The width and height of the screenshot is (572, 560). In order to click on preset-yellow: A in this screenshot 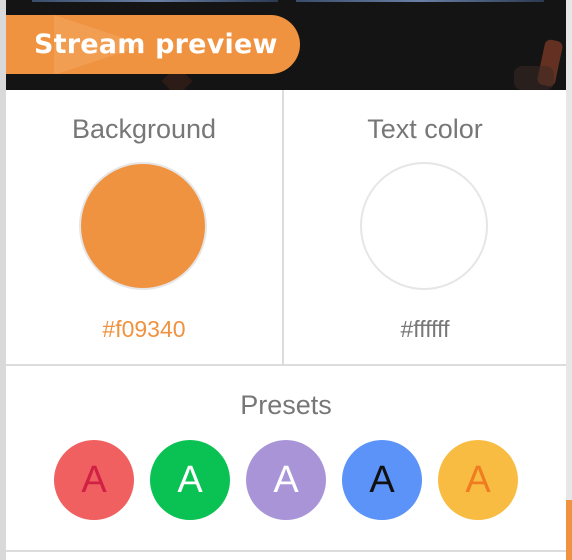, I will do `click(478, 480)`.